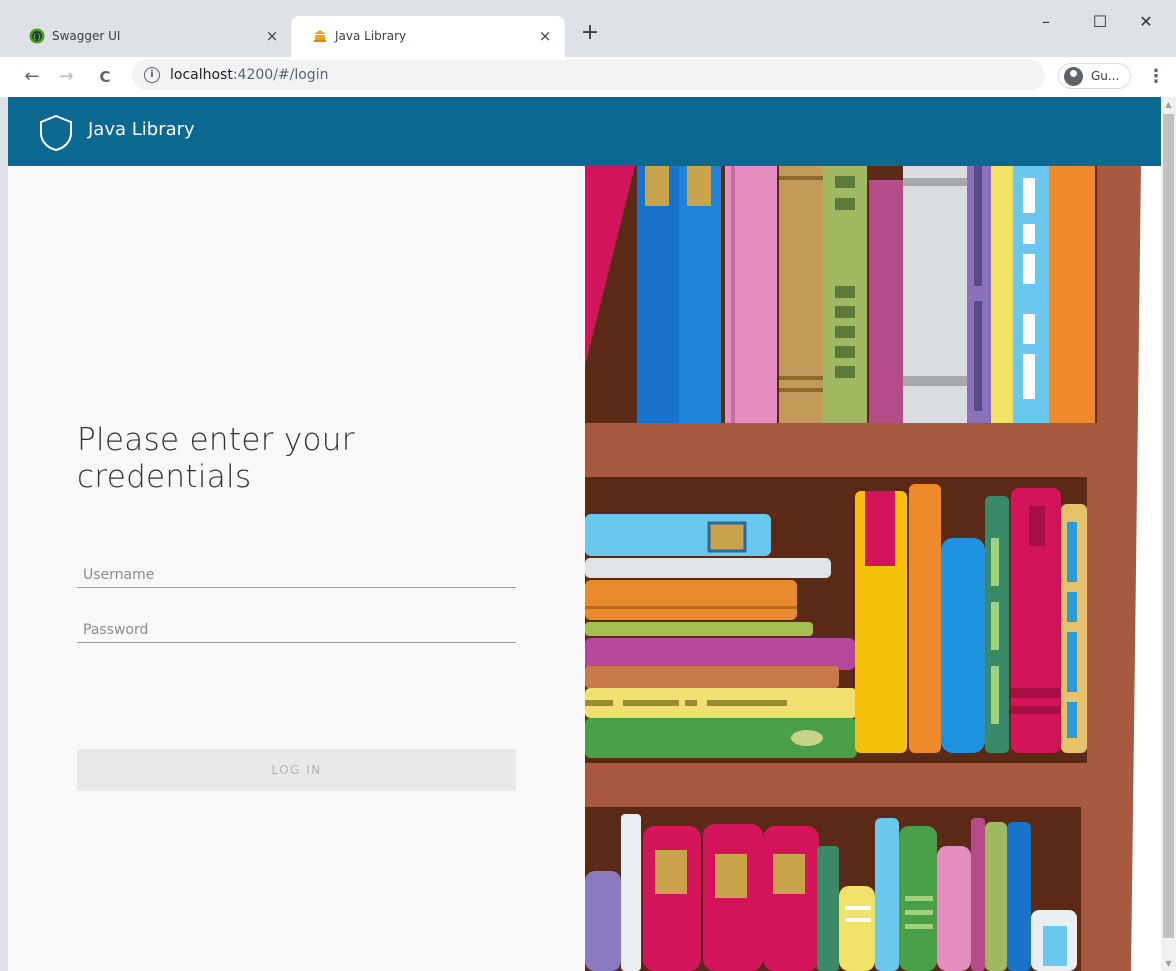  What do you see at coordinates (152, 75) in the screenshot?
I see `info-icon: i` at bounding box center [152, 75].